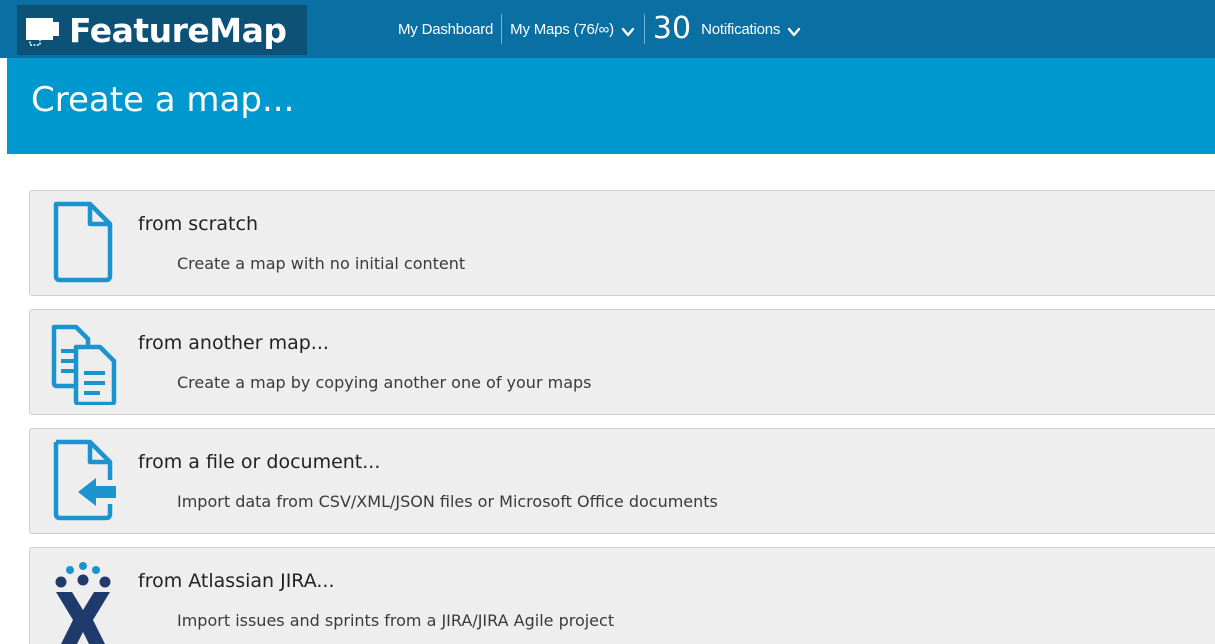  What do you see at coordinates (84, 480) in the screenshot?
I see `file-import-icon` at bounding box center [84, 480].